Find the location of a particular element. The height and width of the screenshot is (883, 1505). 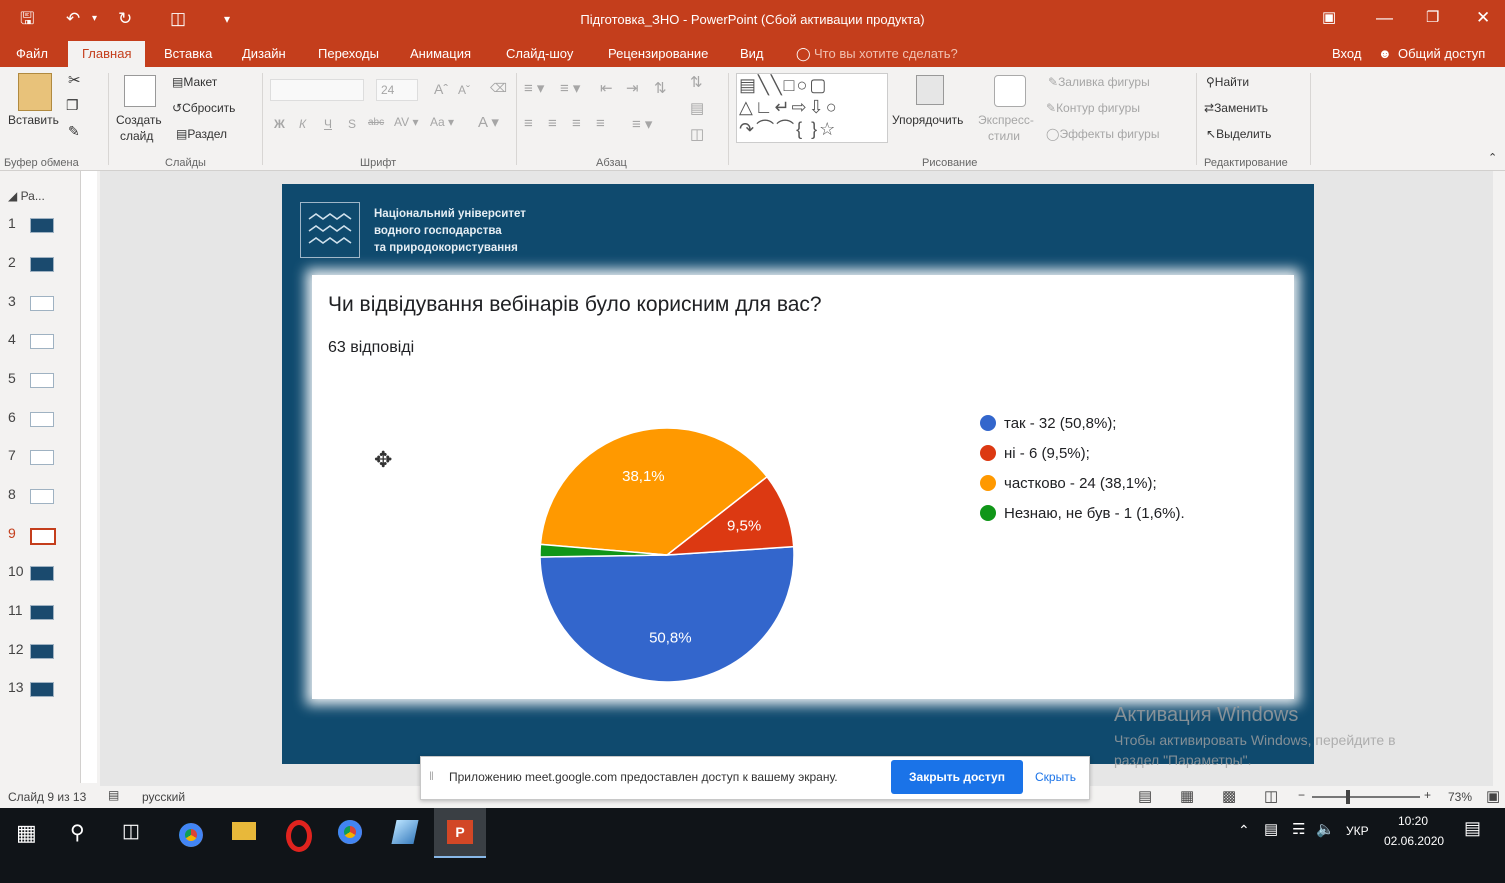

tab-insert: Вставка is located at coordinates (188, 53).